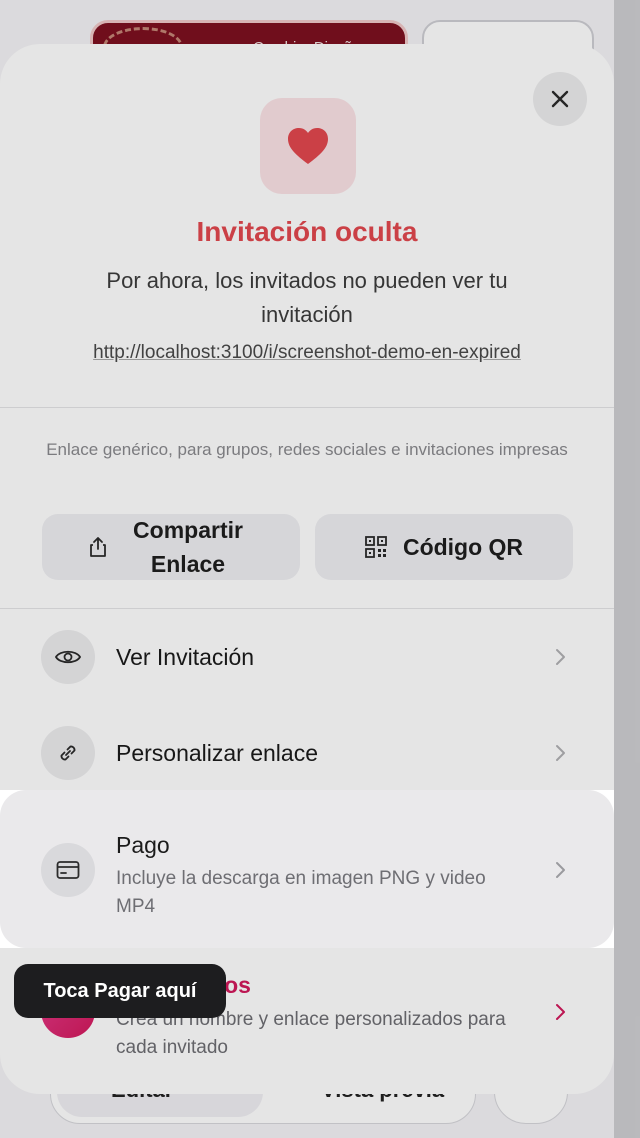 The width and height of the screenshot is (640, 1138). I want to click on credit-card-icon, so click(68, 870).